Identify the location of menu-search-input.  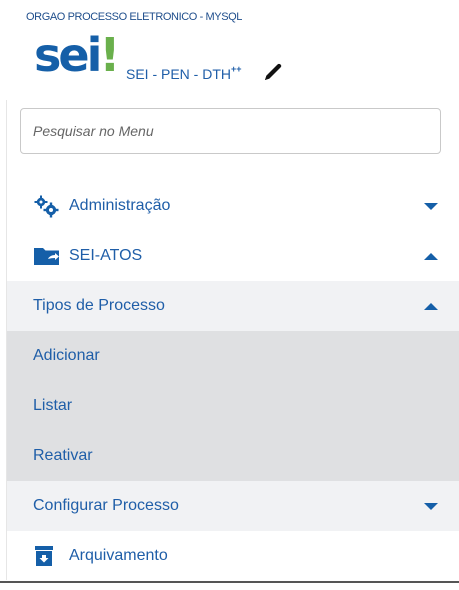
(230, 131).